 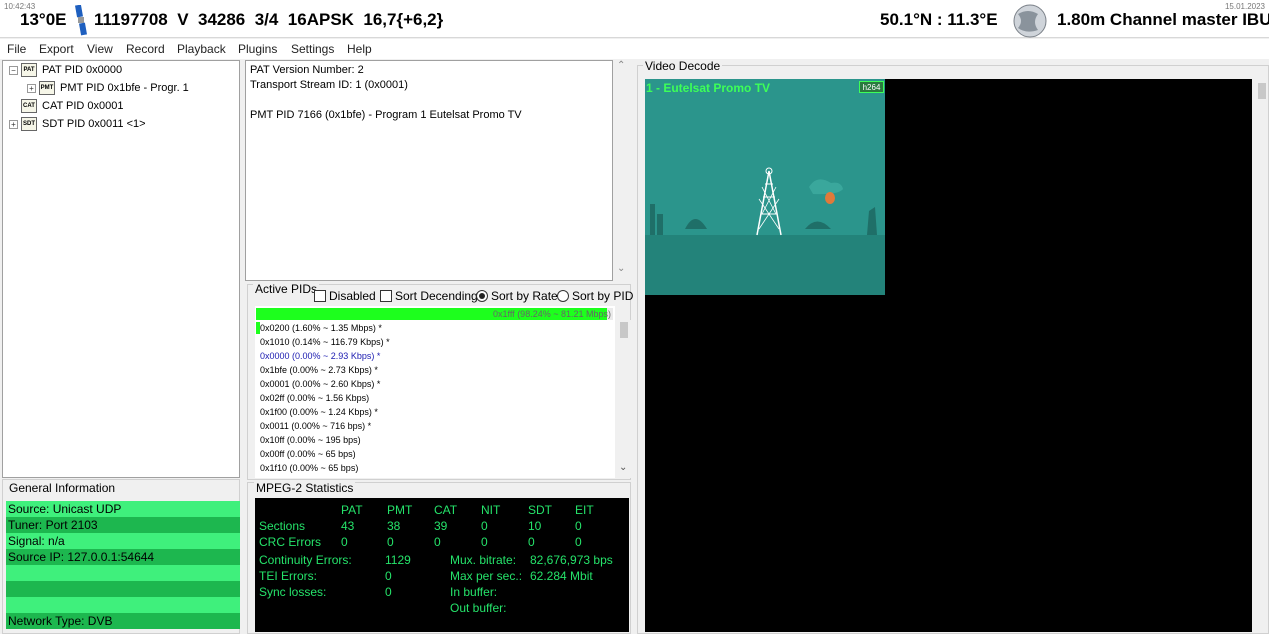 I want to click on menu-export: Export, so click(x=56, y=49).